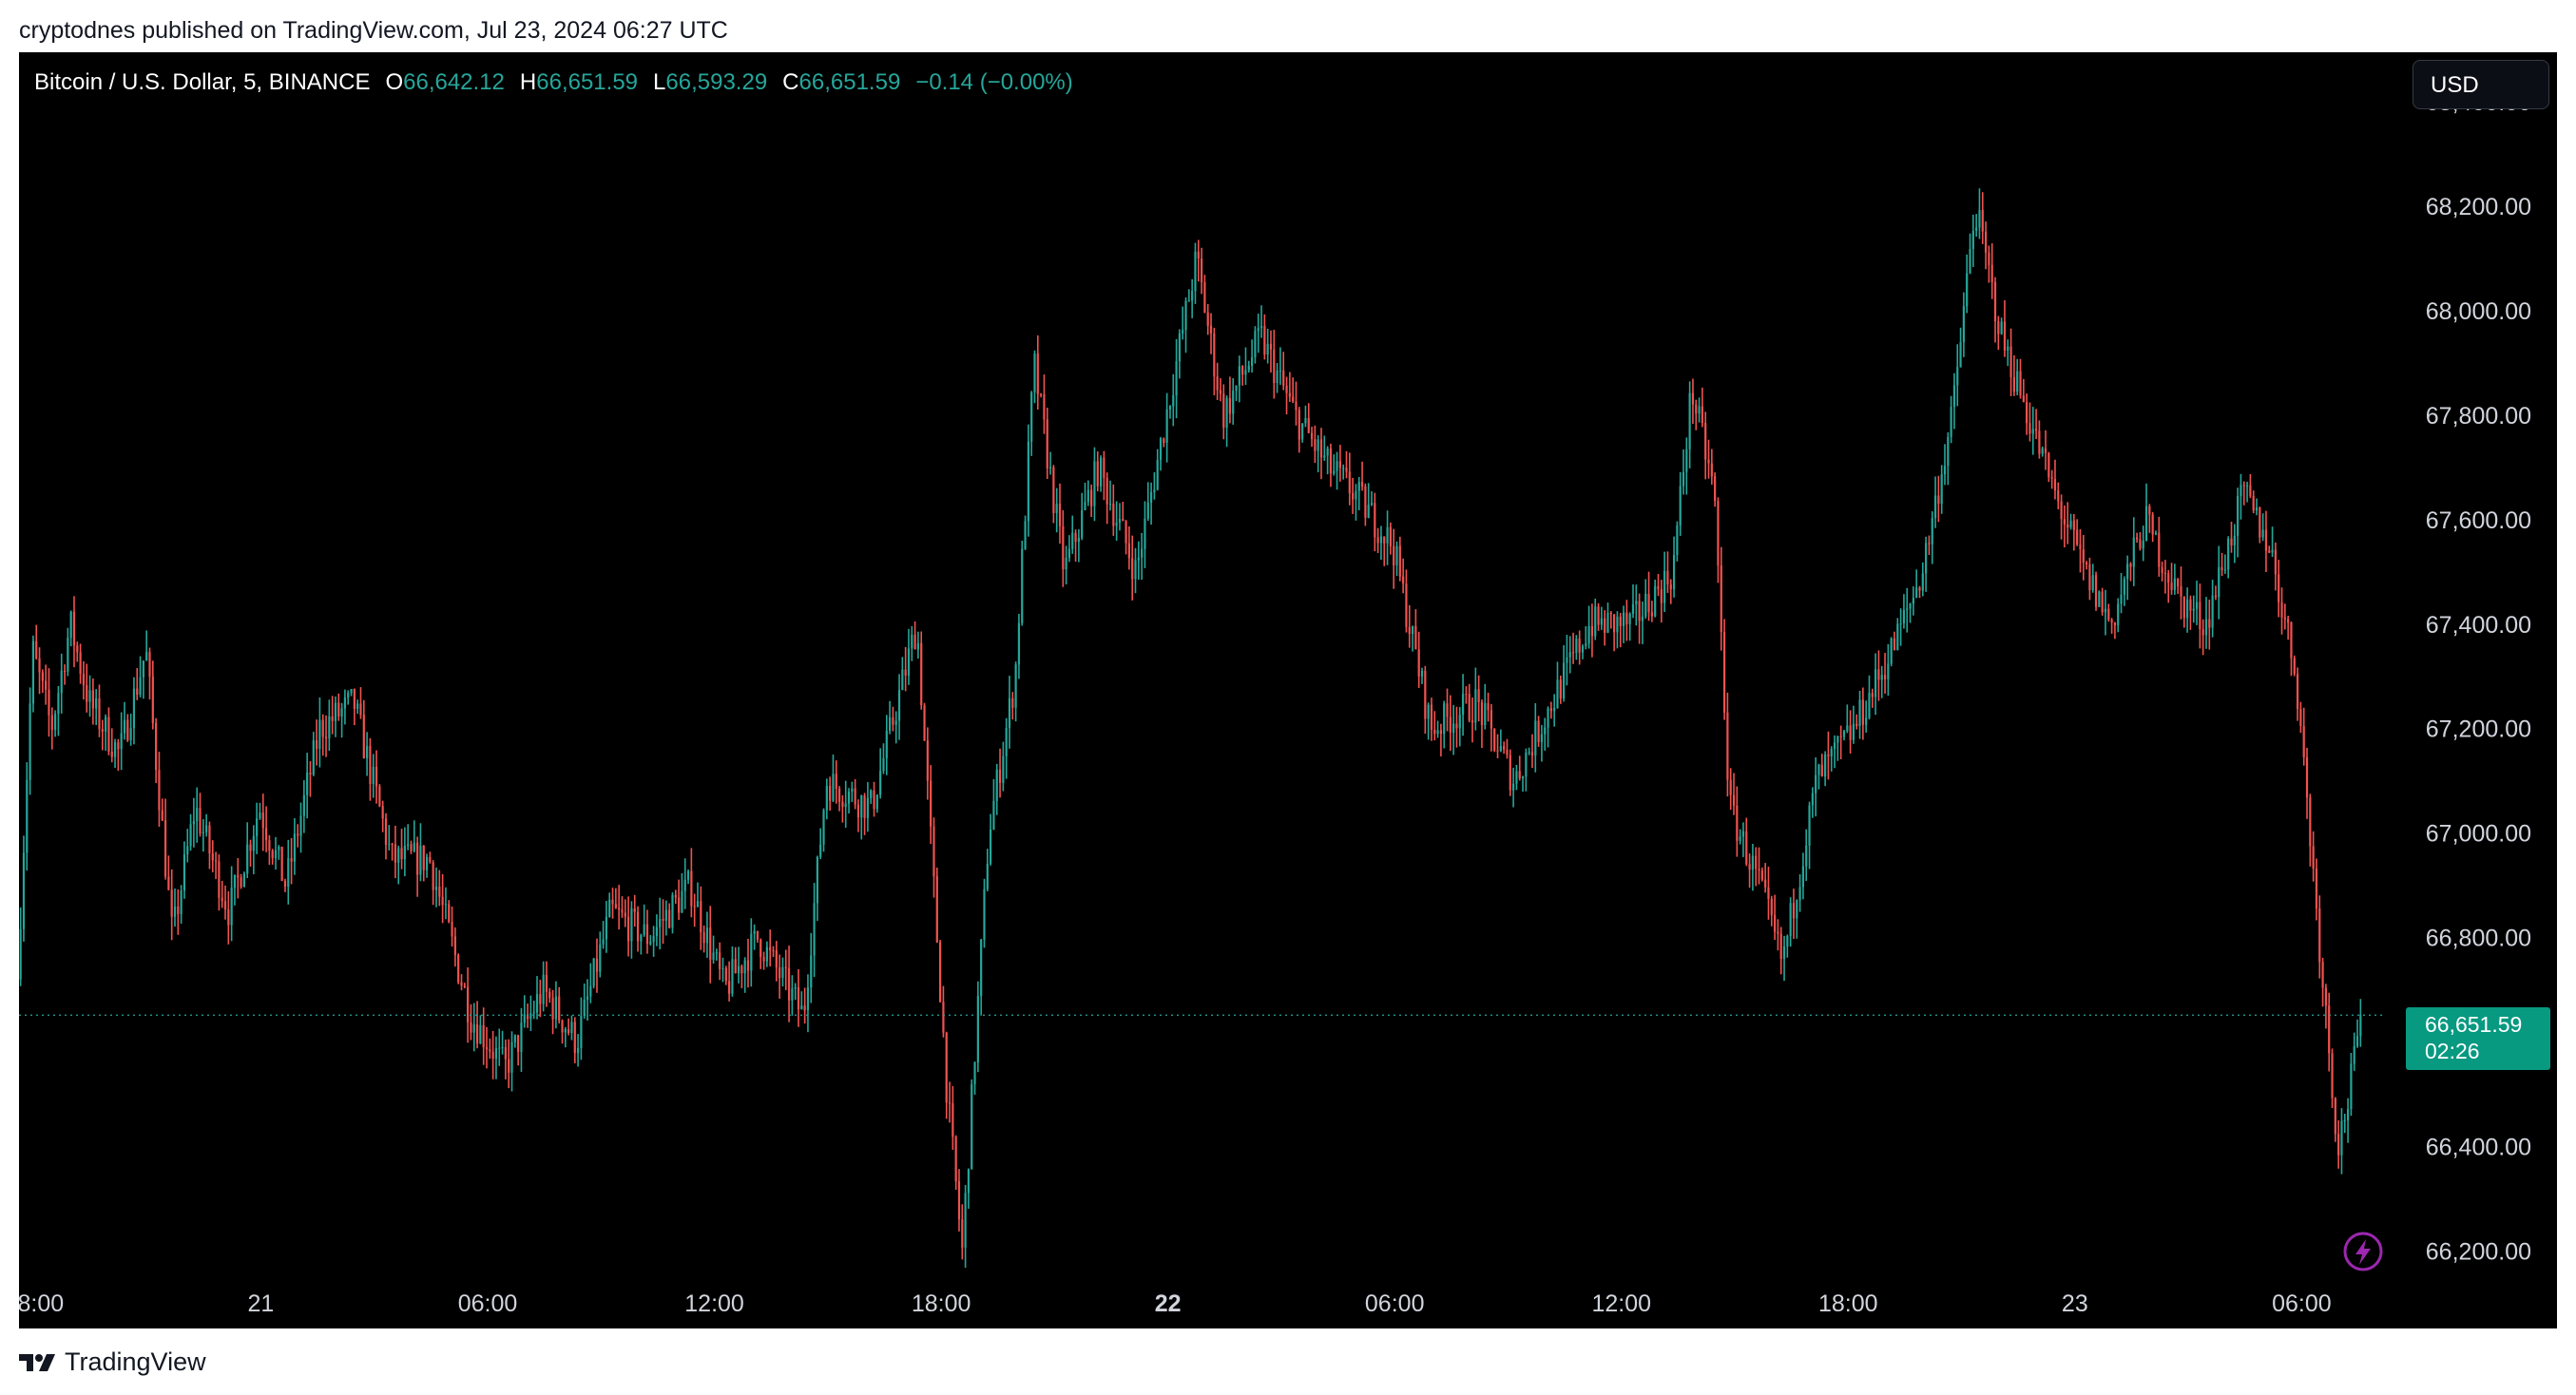 The width and height of the screenshot is (2576, 1395). I want to click on x-axis-tick-label: 06:00, so click(488, 1303).